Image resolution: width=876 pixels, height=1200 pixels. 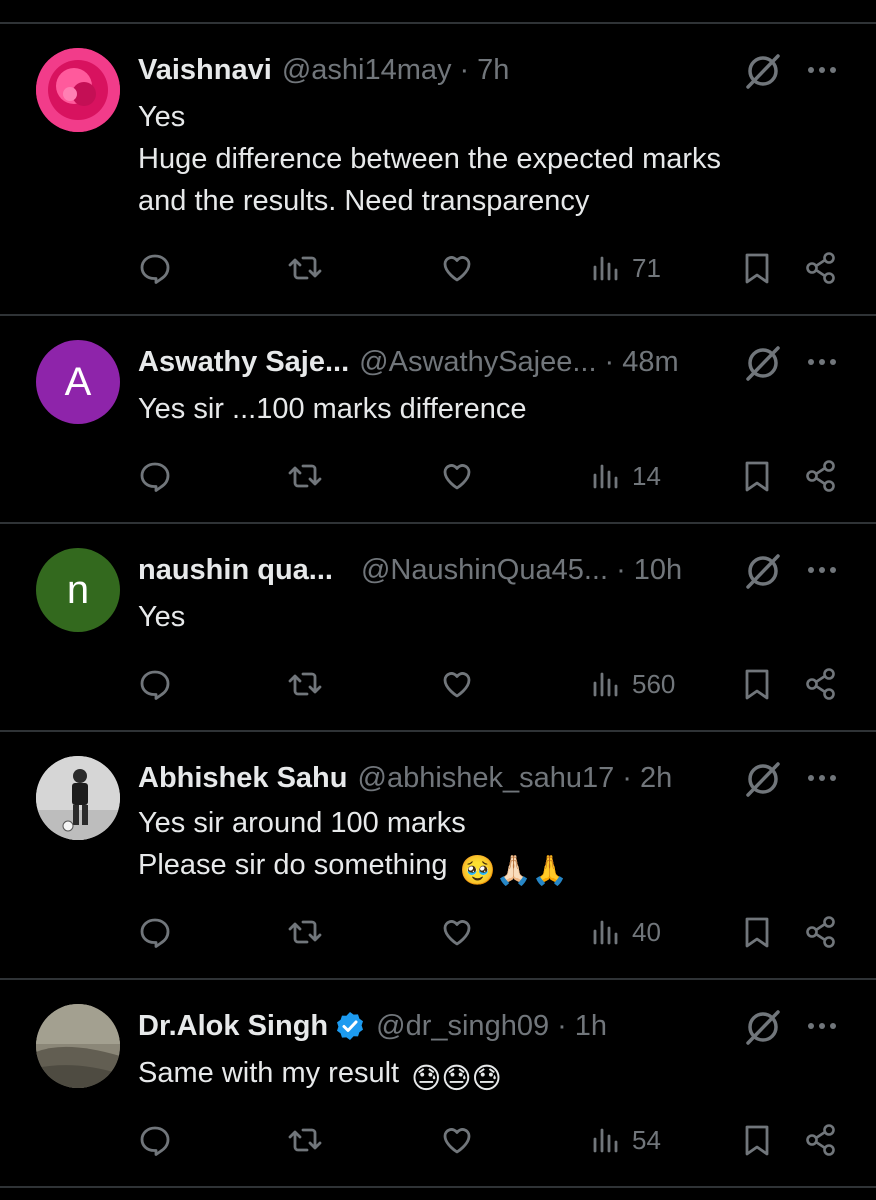 I want to click on view-count: 40, so click(x=646, y=931).